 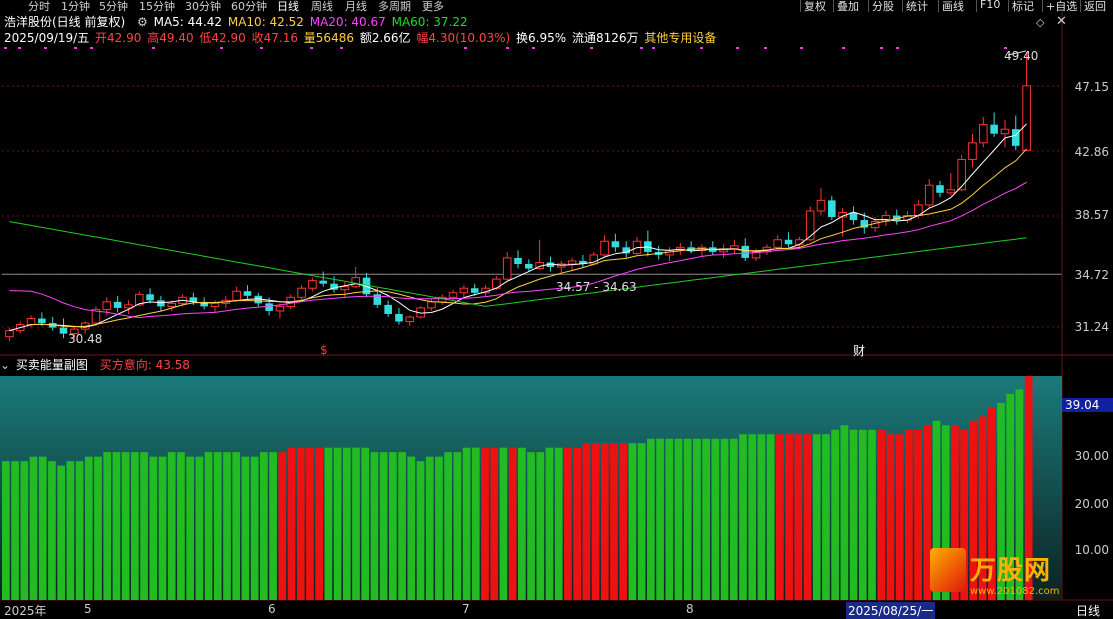 I want to click on price-axis-tick: 34.72, so click(x=1091, y=275).